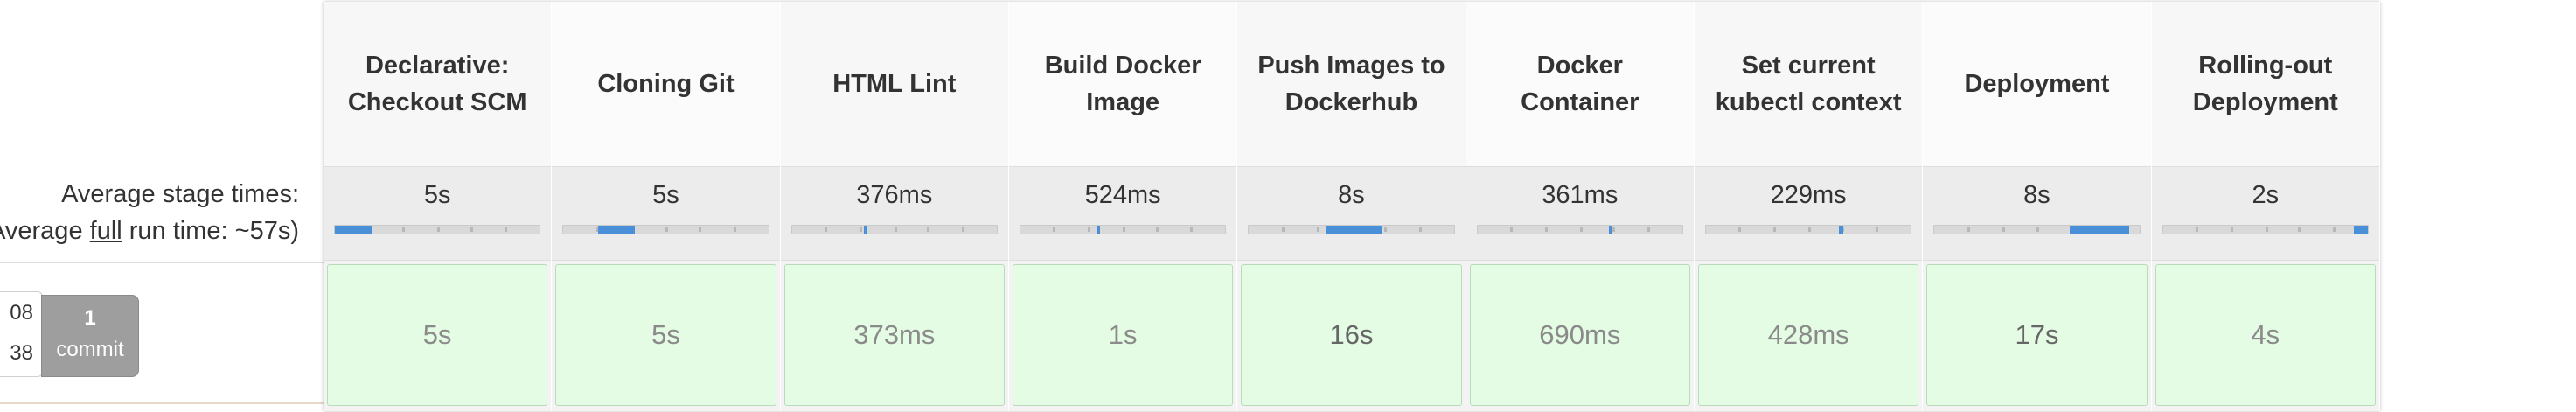 The image size is (2576, 412). I want to click on row-separator, so click(162, 403).